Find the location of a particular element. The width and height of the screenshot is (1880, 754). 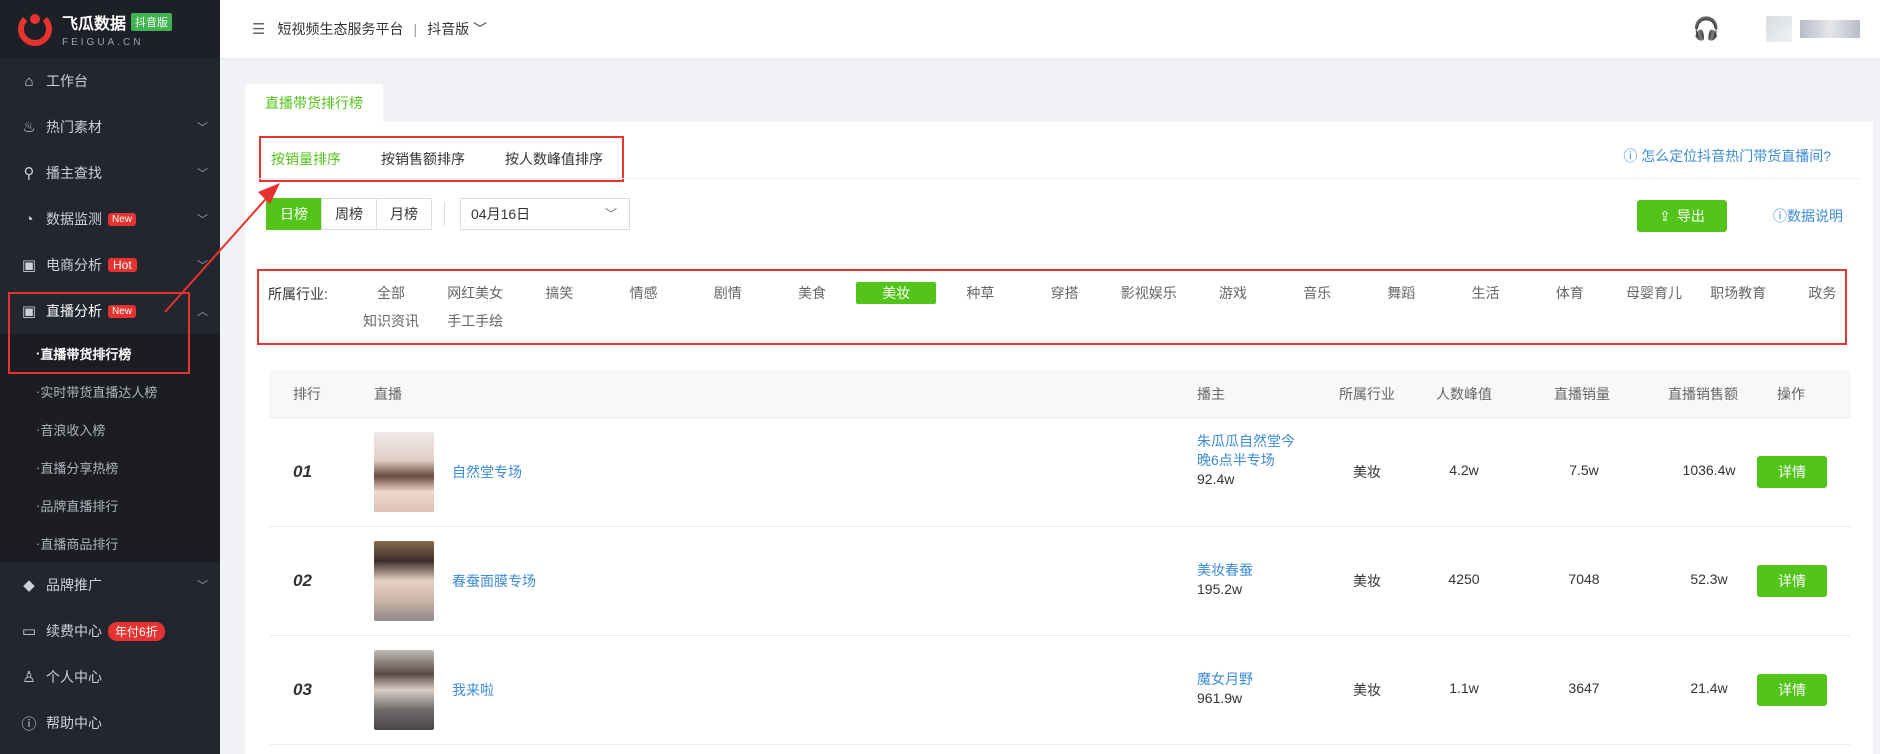

industry-option: 网红美女 is located at coordinates (475, 293).